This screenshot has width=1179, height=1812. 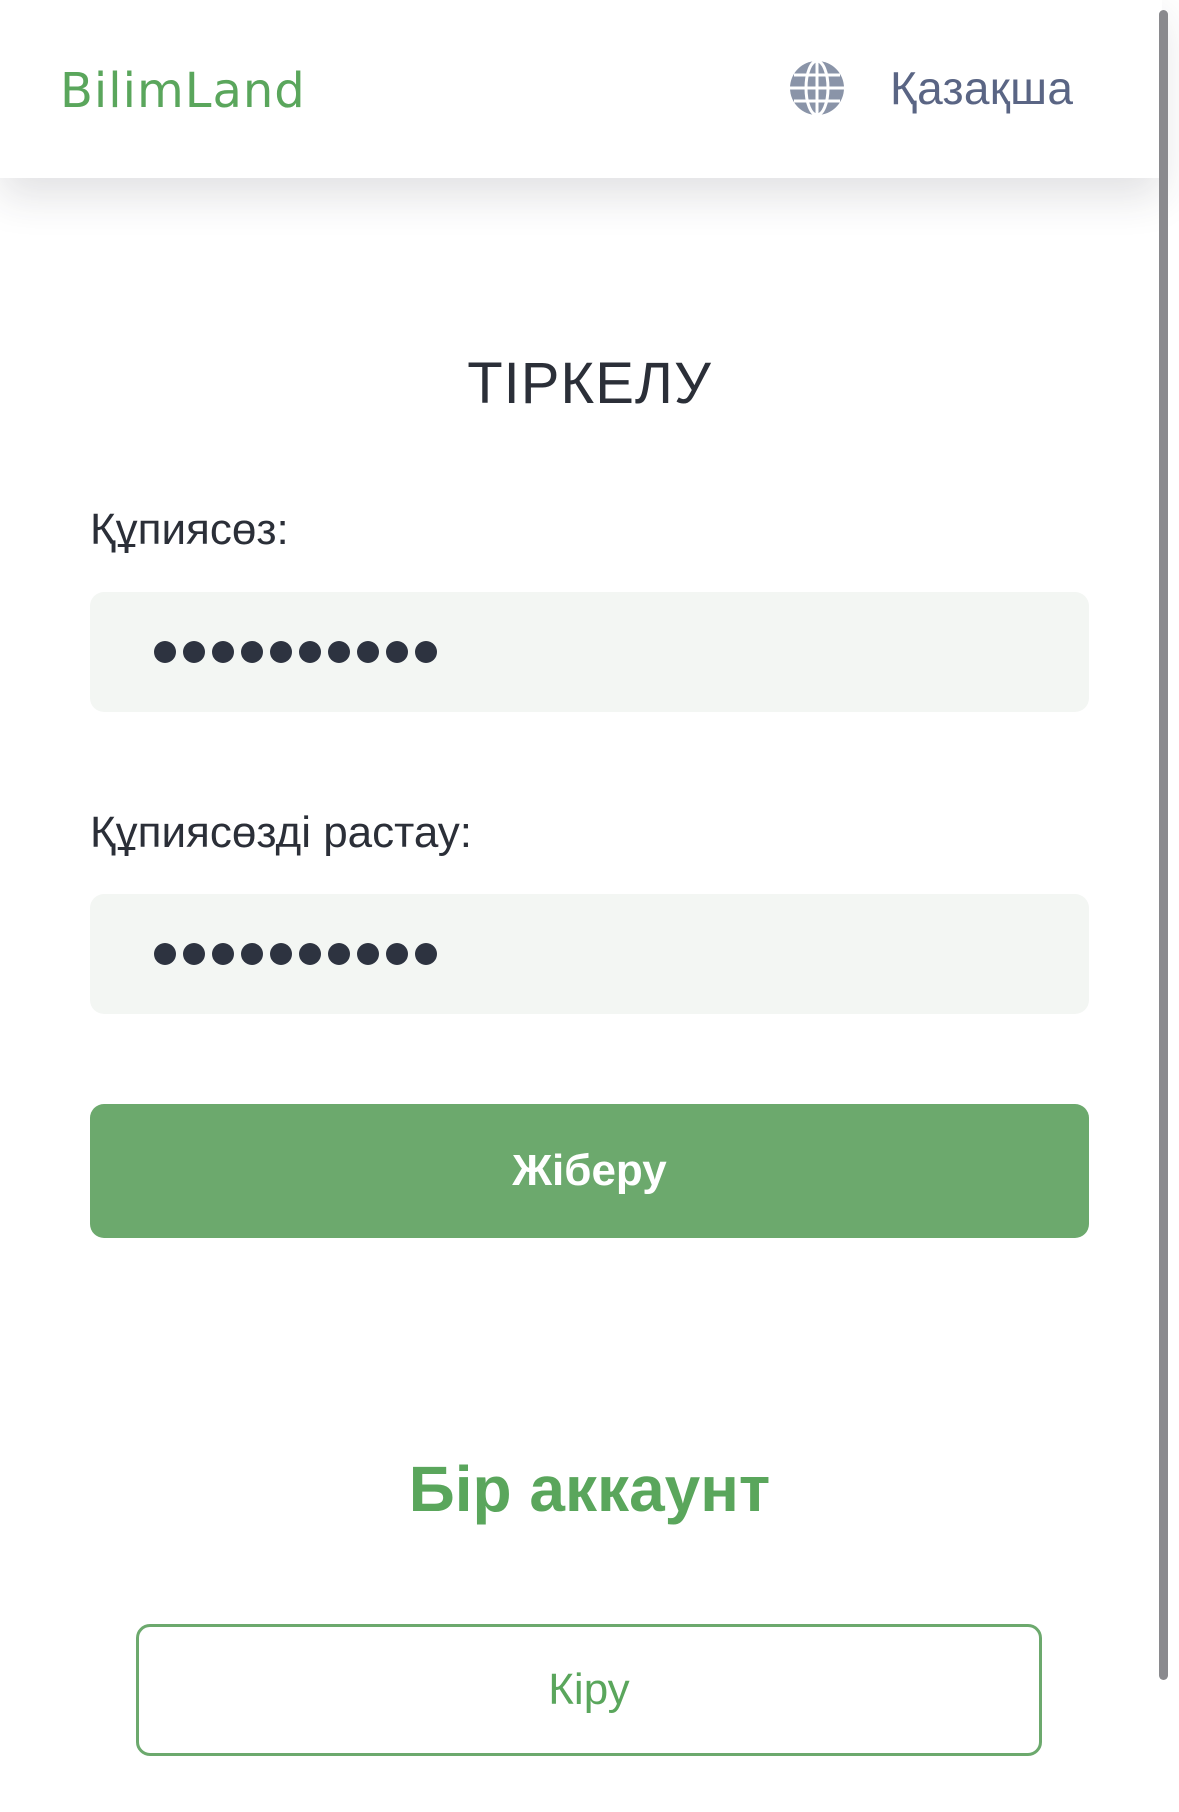 I want to click on submit-button: Жіберу, so click(x=589, y=1171).